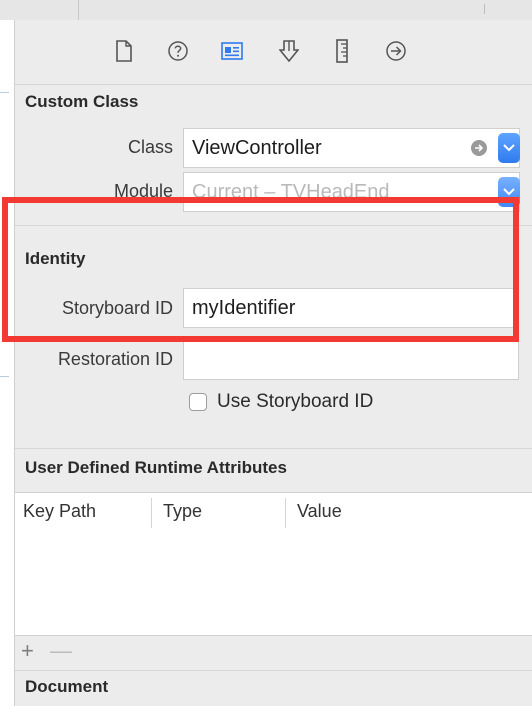 The height and width of the screenshot is (706, 532). Describe the element at coordinates (479, 148) in the screenshot. I see `go-to-class-icon` at that location.